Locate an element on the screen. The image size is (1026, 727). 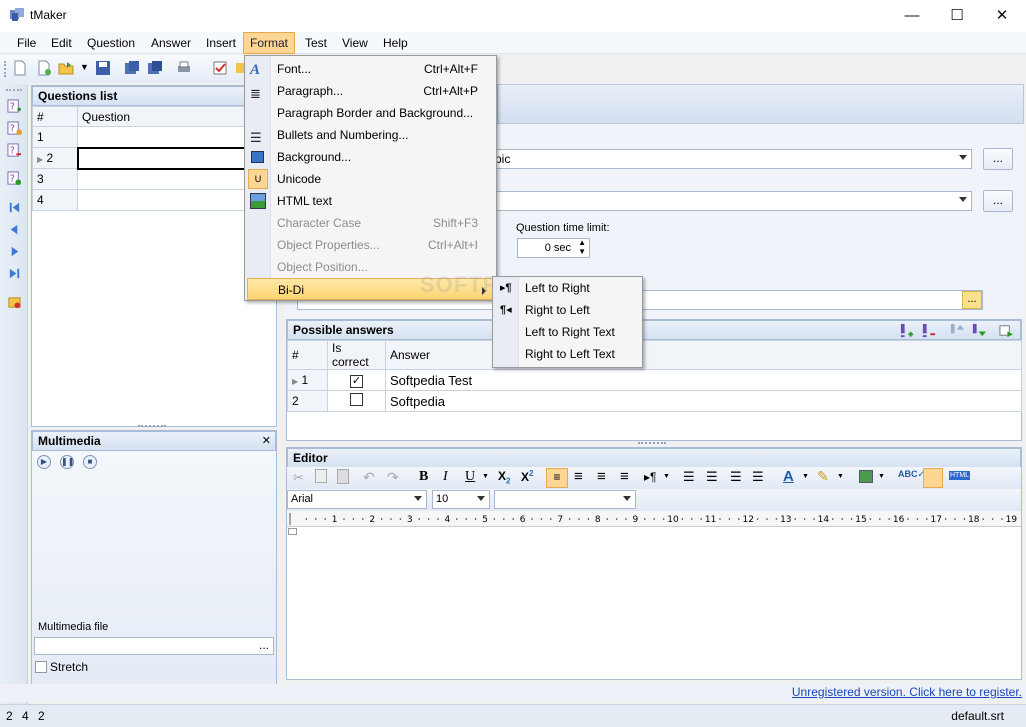
menu-insert: Insert is located at coordinates (221, 43).